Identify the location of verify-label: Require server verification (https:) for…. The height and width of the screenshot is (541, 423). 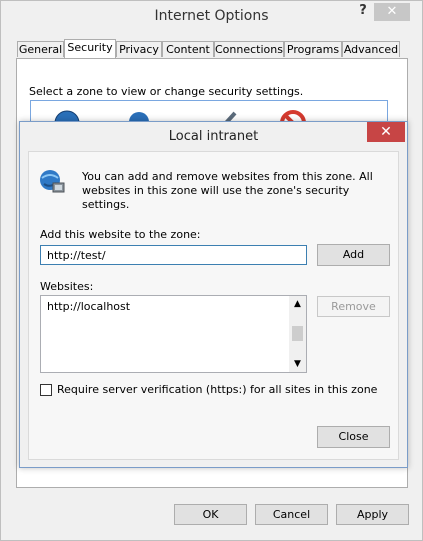
(217, 389).